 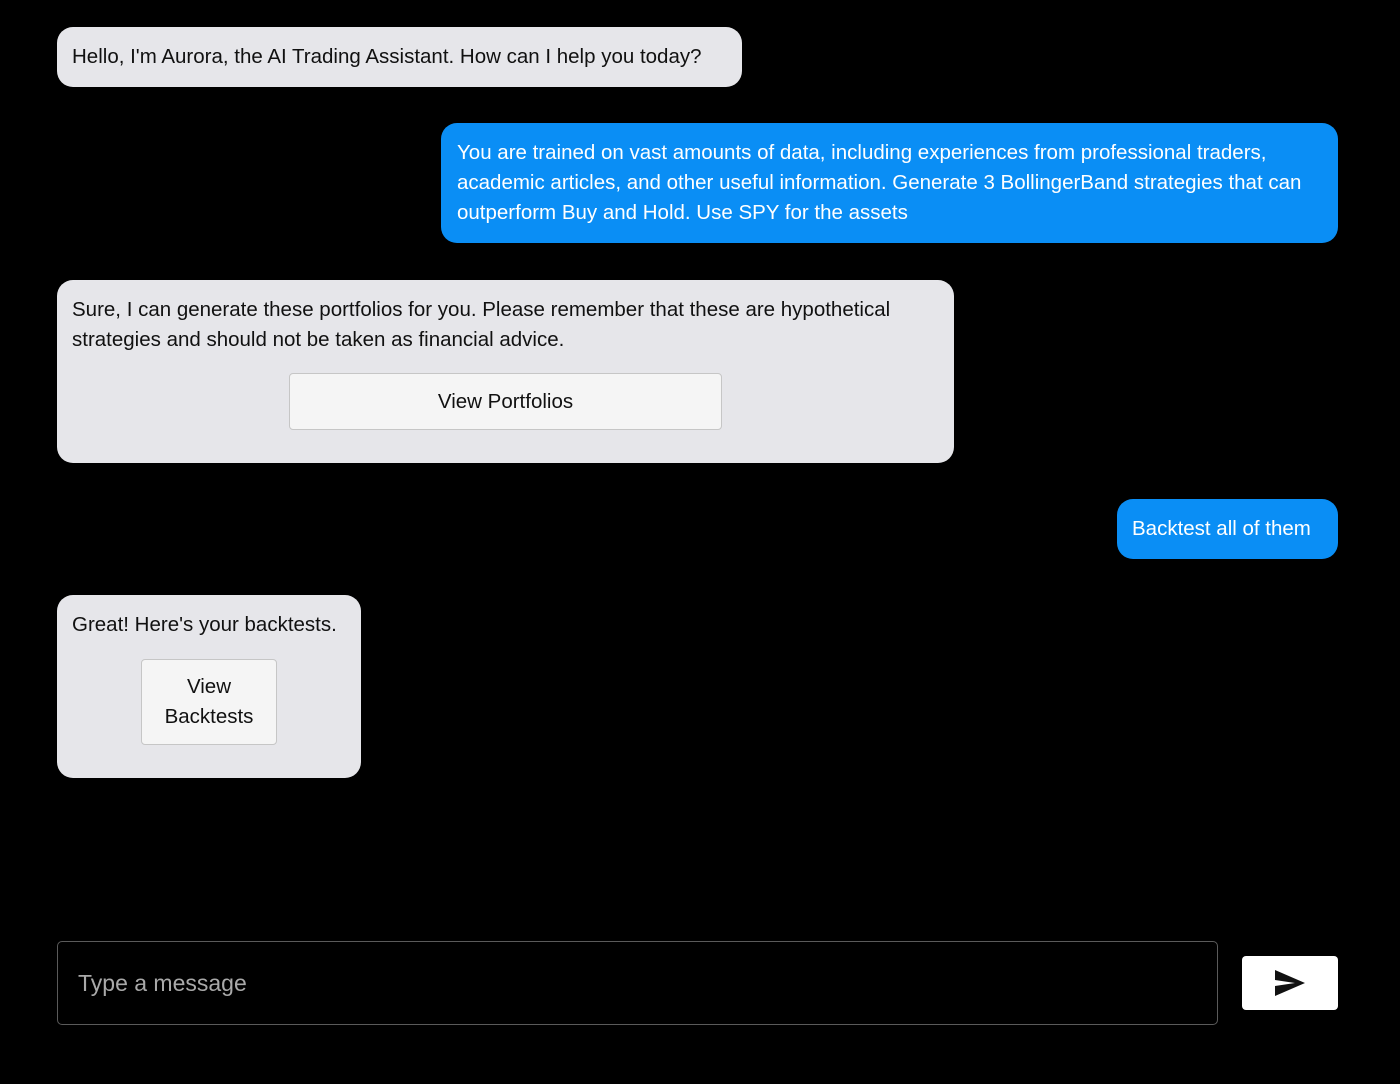 I want to click on user-message: Backtest all of them, so click(x=1227, y=529).